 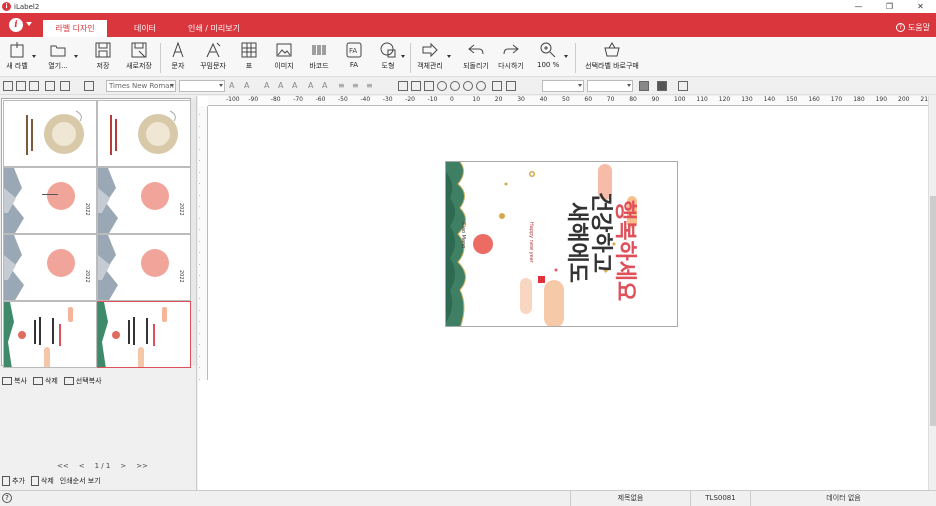 I want to click on restore-button: ❐, so click(x=889, y=6).